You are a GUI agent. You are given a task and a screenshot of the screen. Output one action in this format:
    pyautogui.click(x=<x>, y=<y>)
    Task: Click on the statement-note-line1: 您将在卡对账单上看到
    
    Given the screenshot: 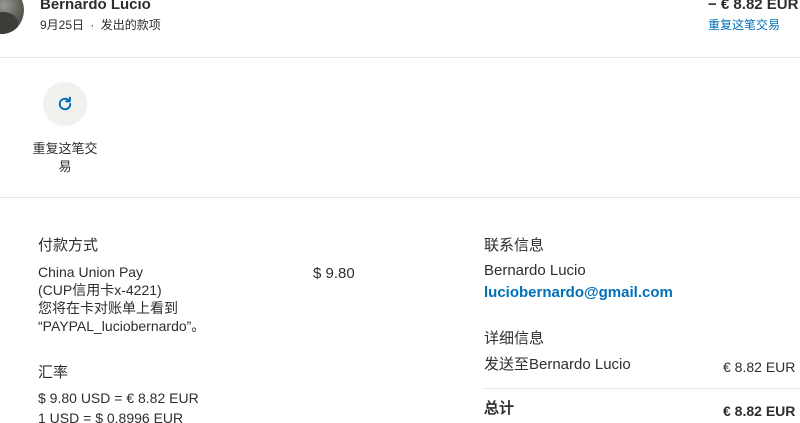 What is the action you would take?
    pyautogui.click(x=108, y=308)
    